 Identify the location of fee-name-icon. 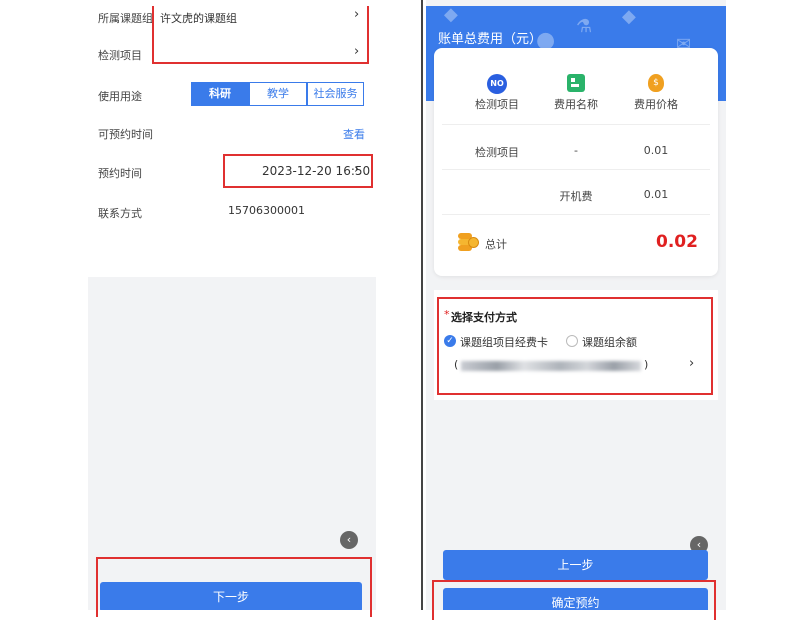
(576, 83).